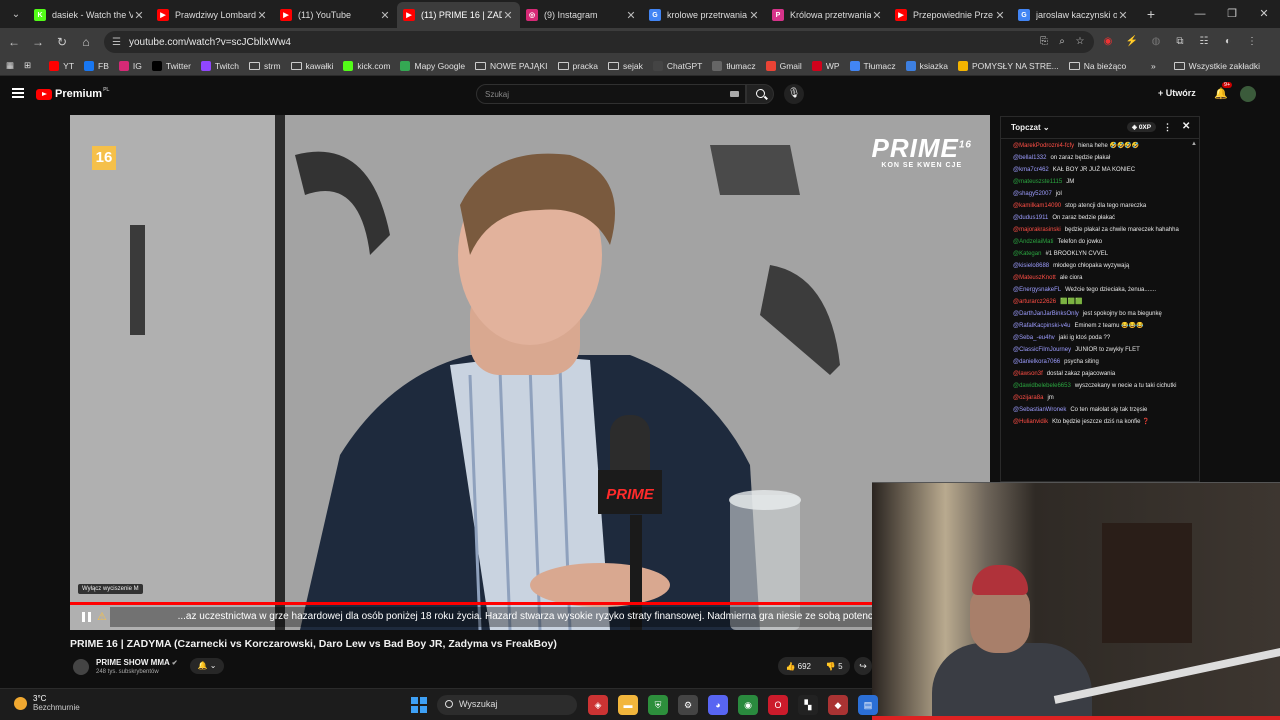 This screenshot has height=720, width=1280. What do you see at coordinates (89, 15) in the screenshot?
I see `browser-tab: Kdasiek - Watch the V ✕` at bounding box center [89, 15].